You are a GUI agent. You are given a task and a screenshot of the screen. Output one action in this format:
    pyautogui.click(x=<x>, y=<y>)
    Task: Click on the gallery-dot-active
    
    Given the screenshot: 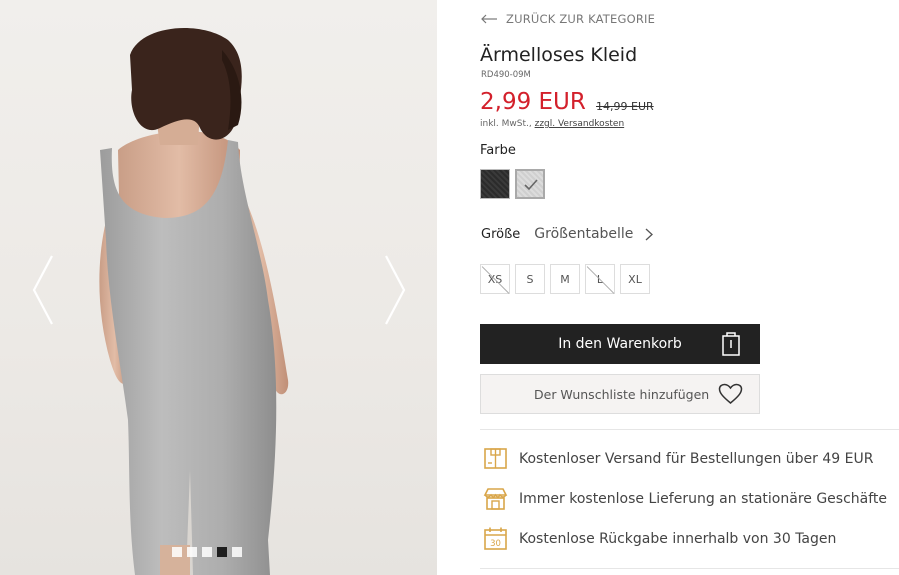 What is the action you would take?
    pyautogui.click(x=222, y=552)
    